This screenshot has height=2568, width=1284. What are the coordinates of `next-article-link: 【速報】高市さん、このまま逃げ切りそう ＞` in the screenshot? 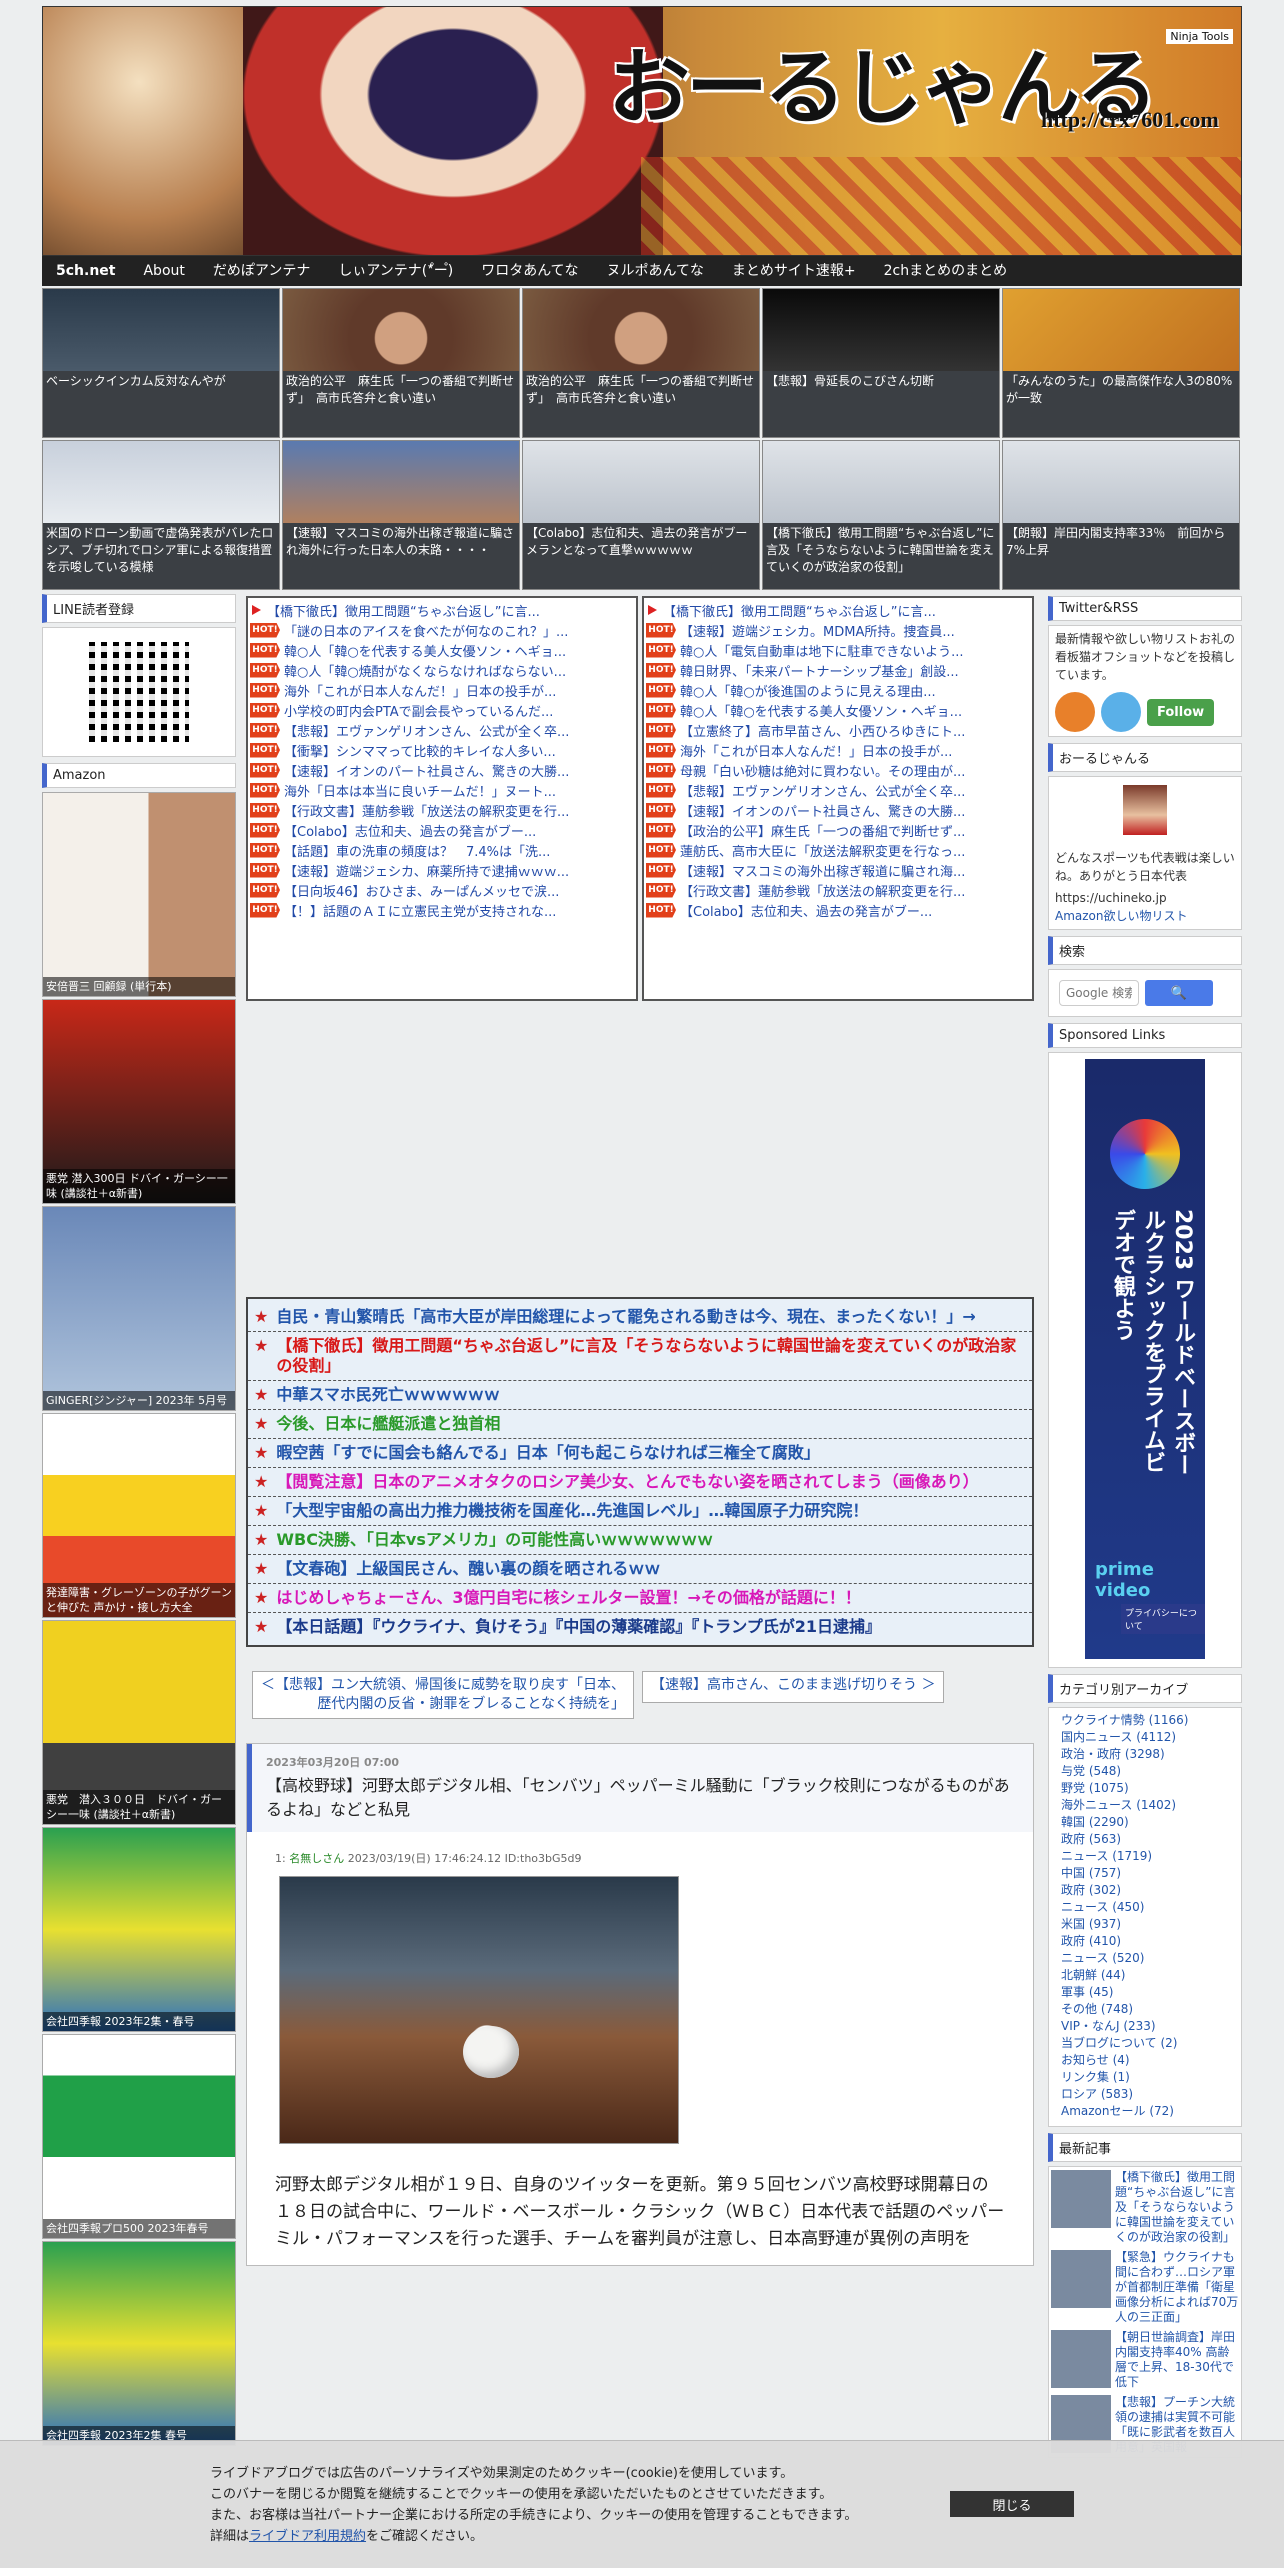 It's located at (793, 1687).